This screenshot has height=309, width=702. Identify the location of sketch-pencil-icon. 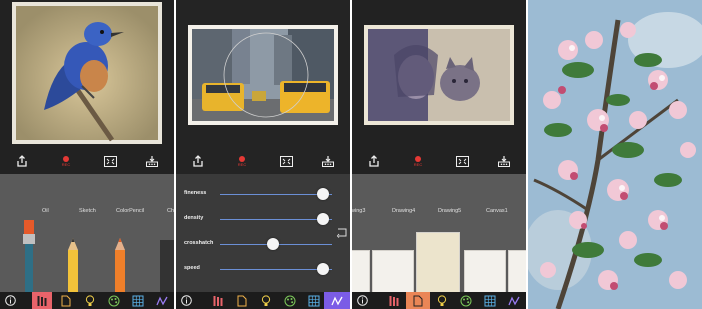
(73, 265).